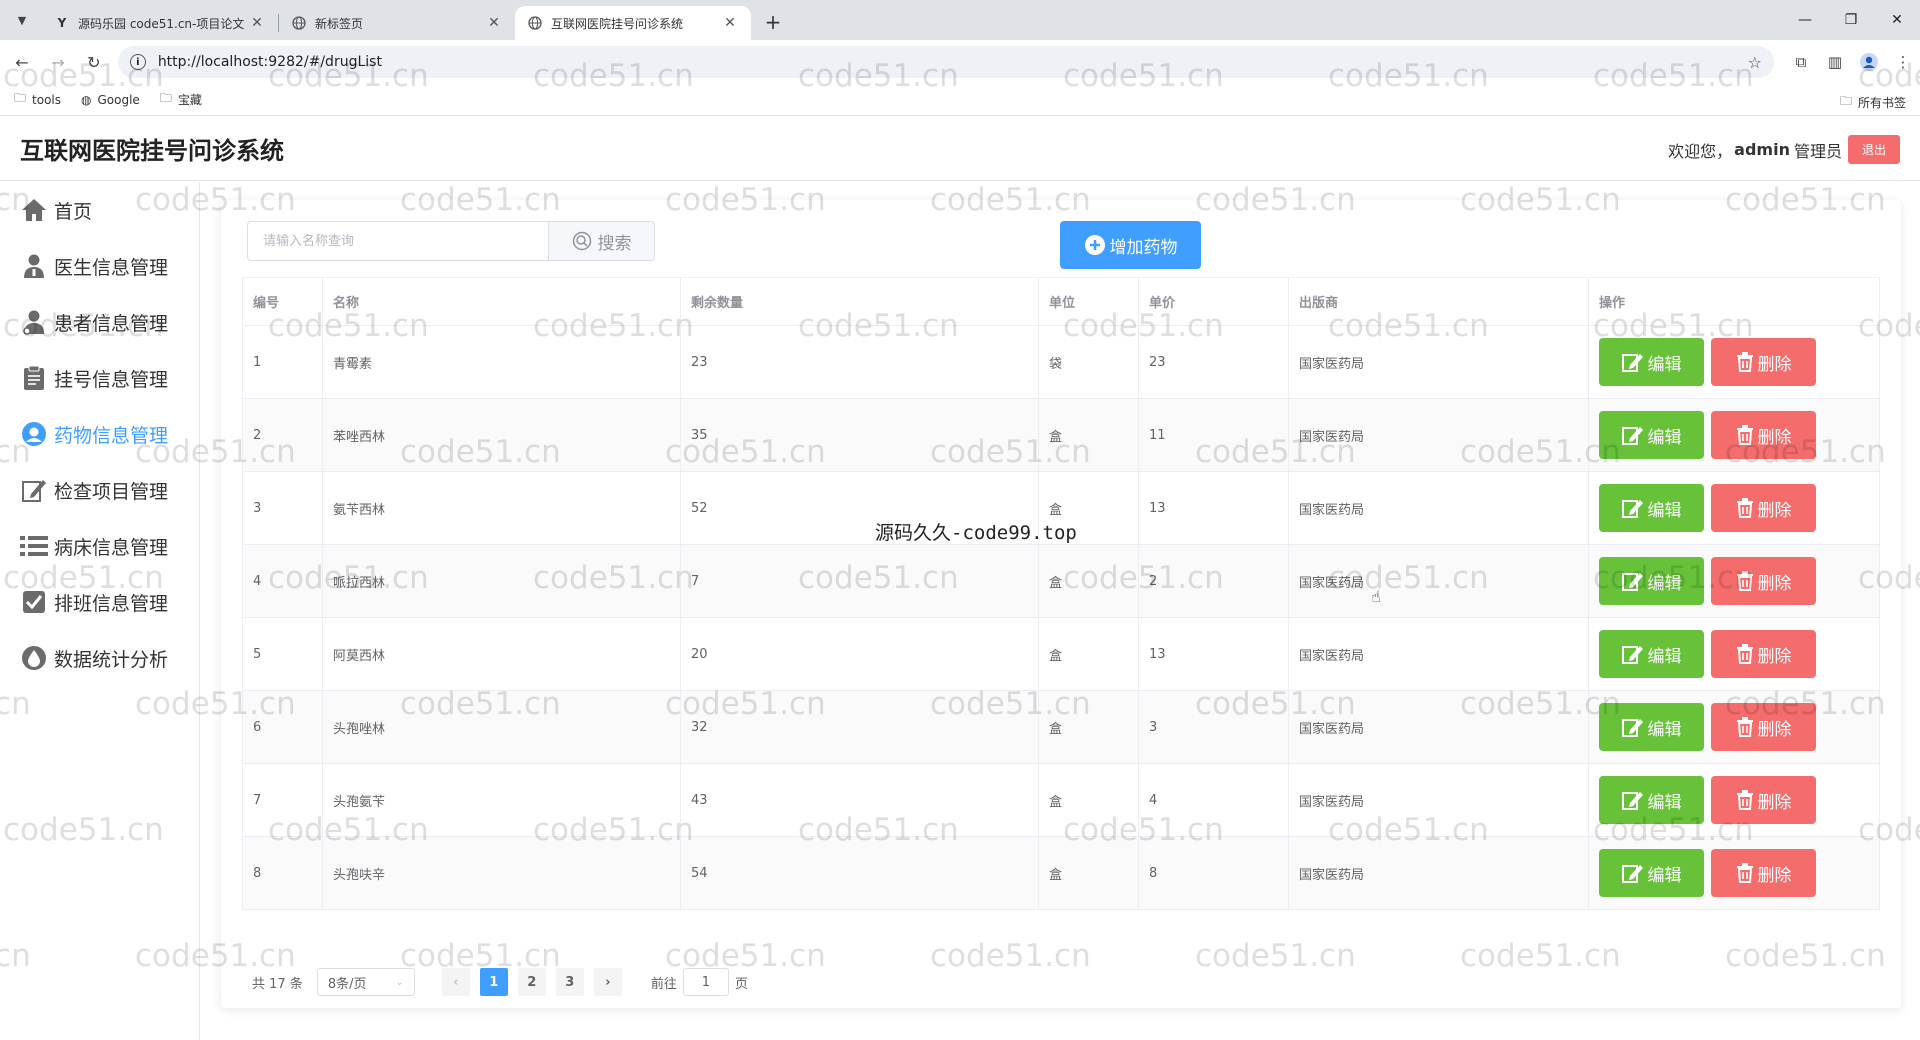  I want to click on profile-icon, so click(1869, 62).